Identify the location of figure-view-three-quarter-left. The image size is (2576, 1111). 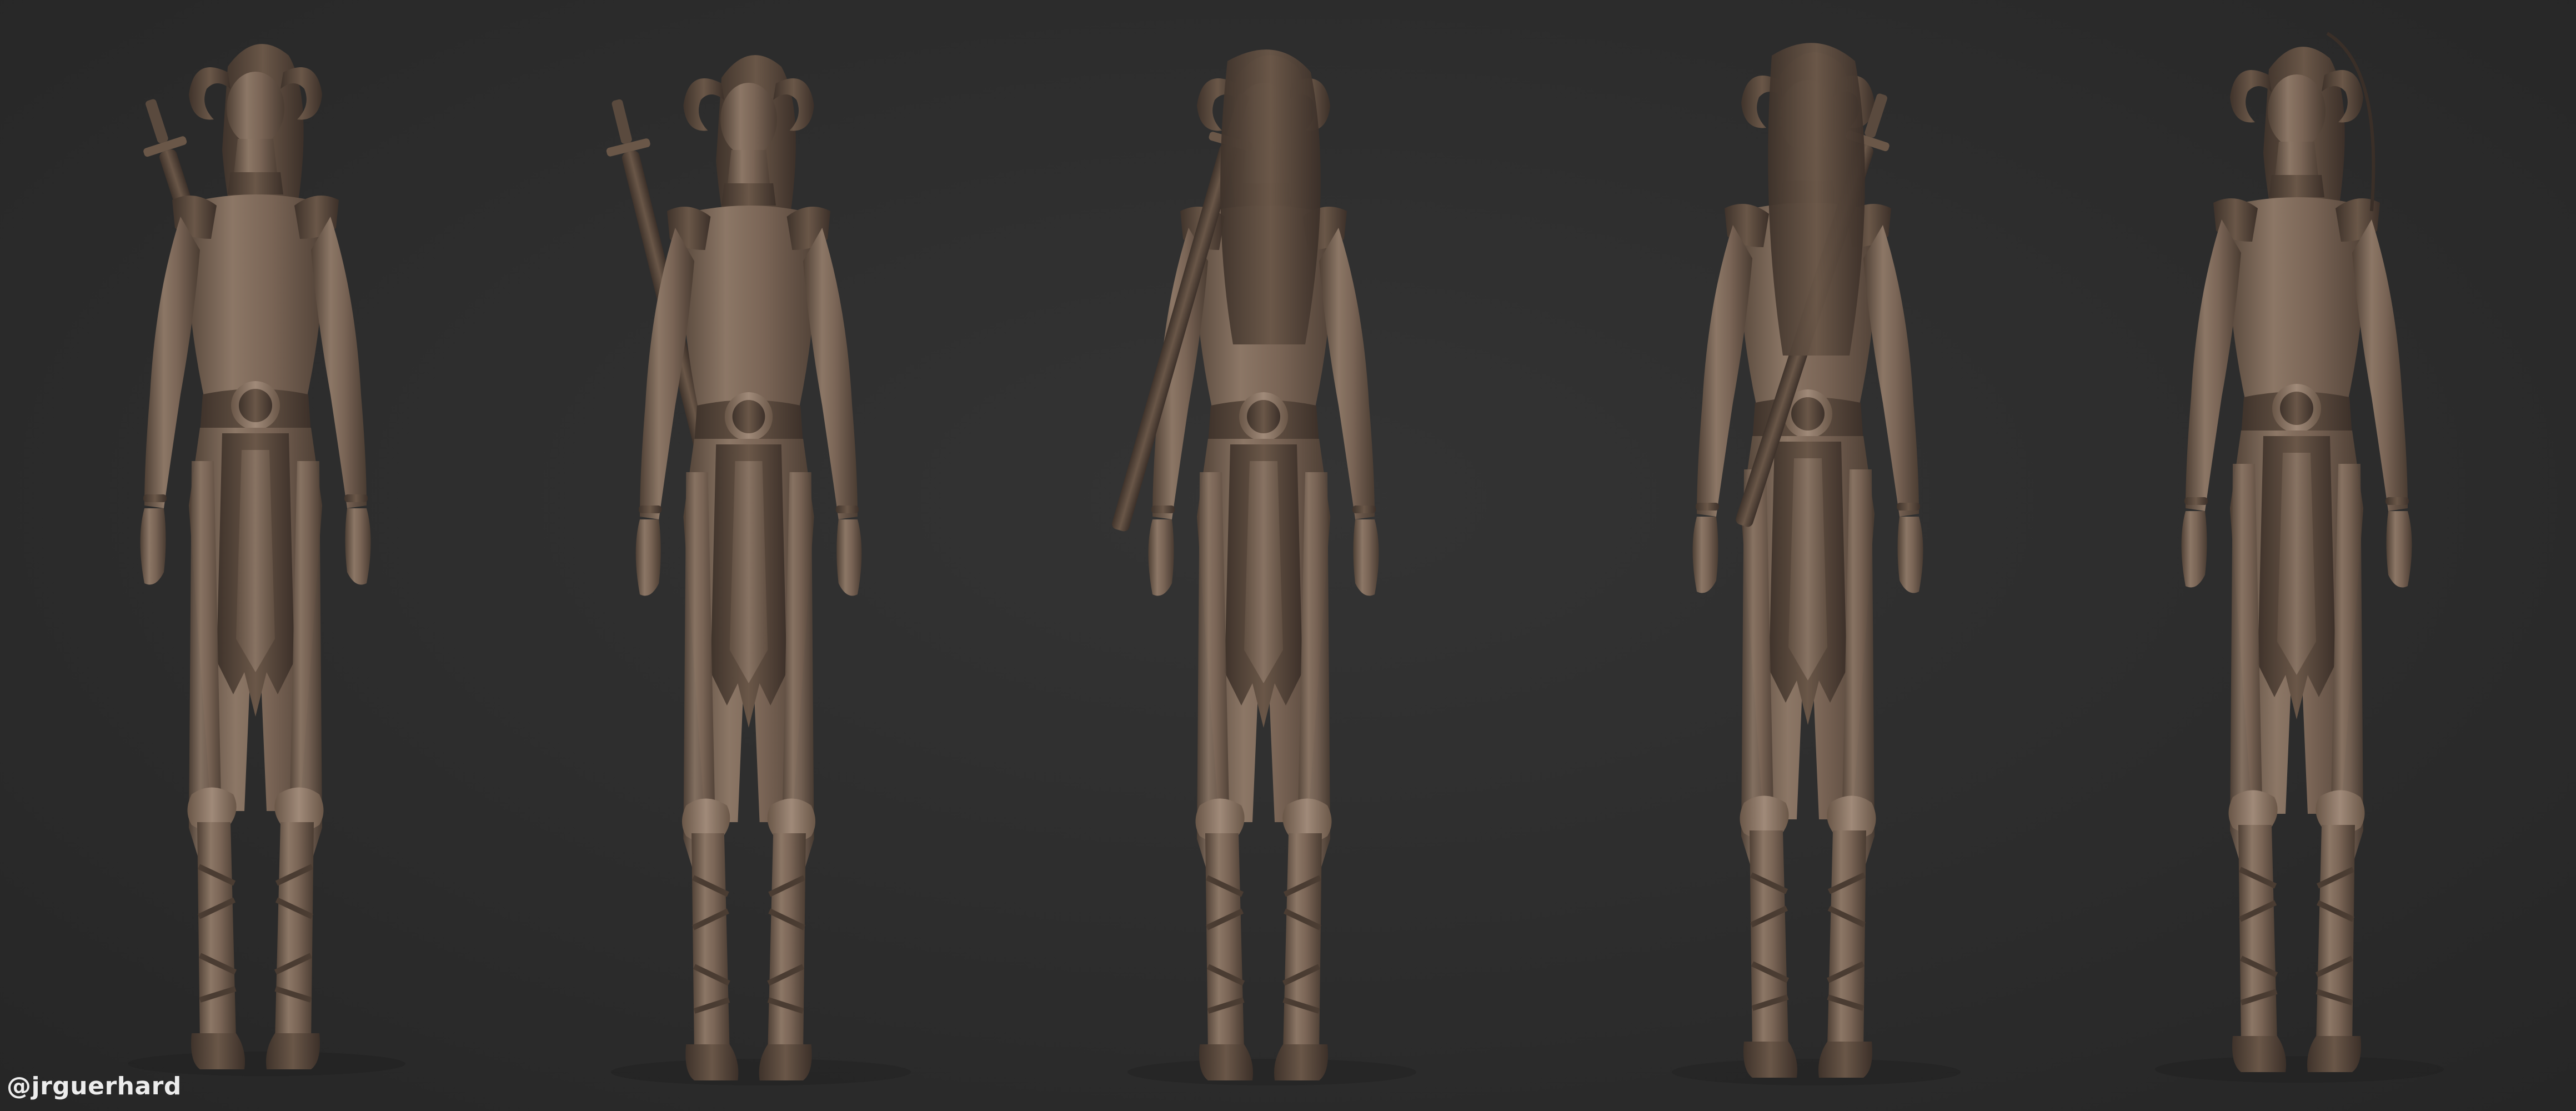
(2297, 552).